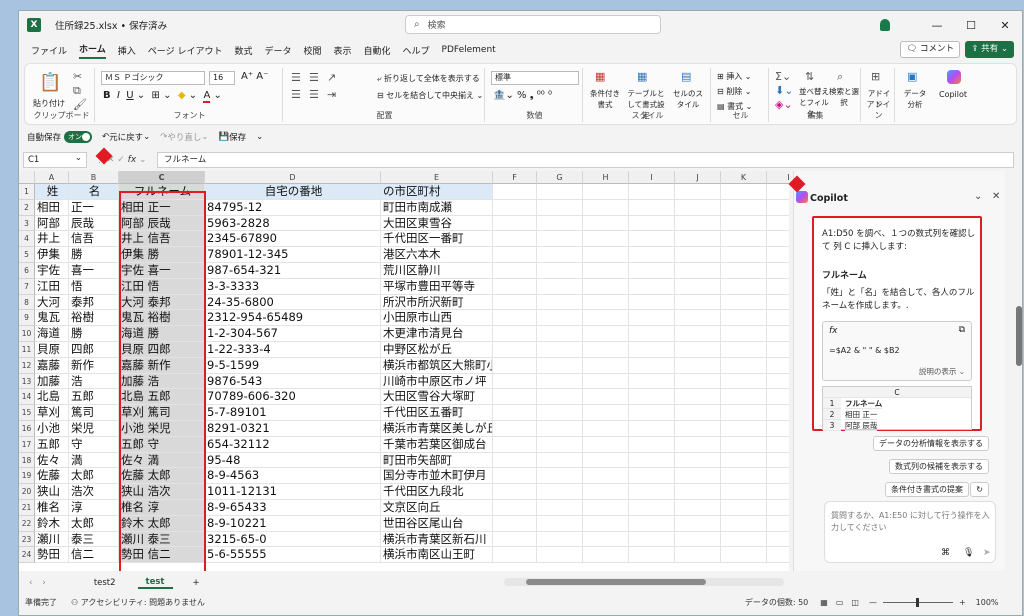 The height and width of the screenshot is (616, 1024). I want to click on minimize-icon: —, so click(937, 25).